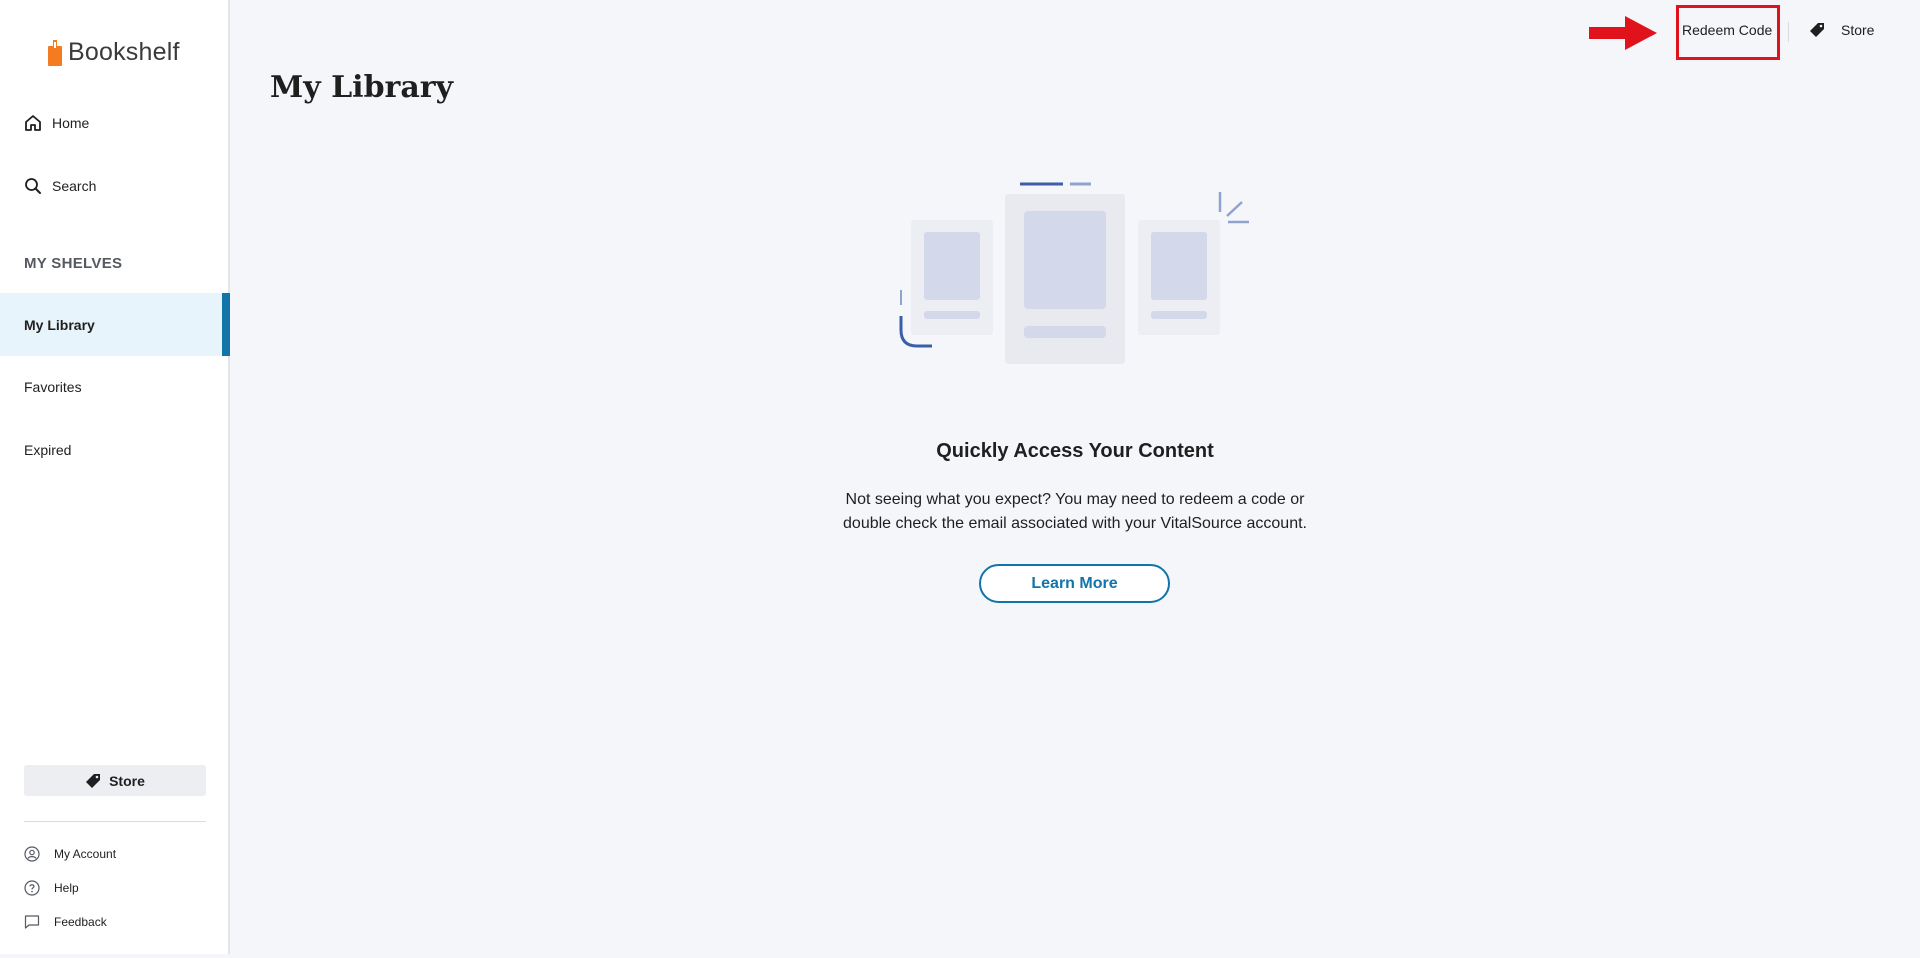 This screenshot has width=1920, height=958. I want to click on learn-more-button: Learn More, so click(1074, 583).